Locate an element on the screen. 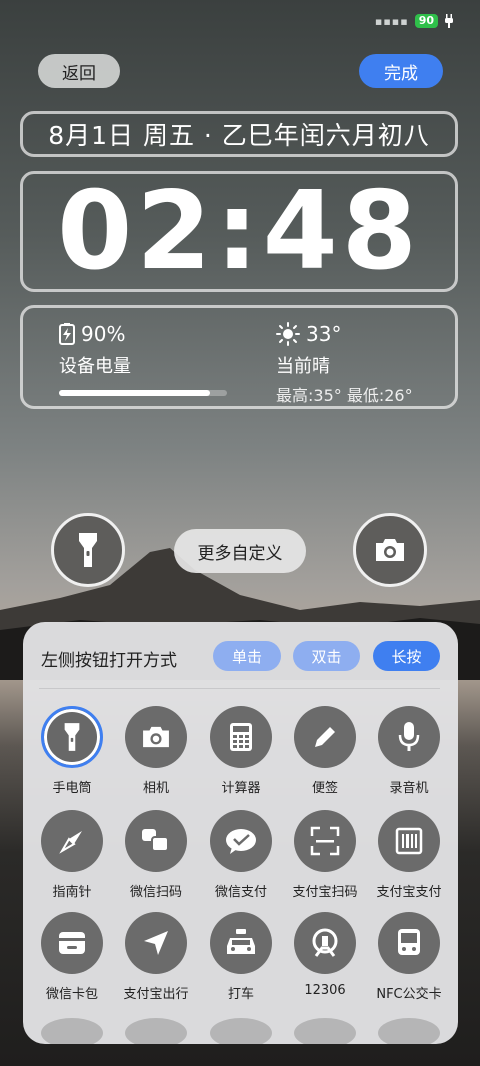  wallet-icon is located at coordinates (72, 943).